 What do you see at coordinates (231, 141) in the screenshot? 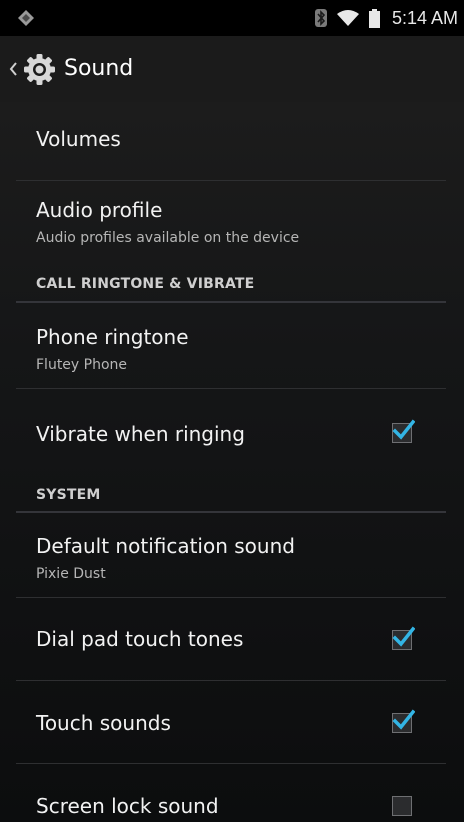
I see `list-item-volumes: Volumes` at bounding box center [231, 141].